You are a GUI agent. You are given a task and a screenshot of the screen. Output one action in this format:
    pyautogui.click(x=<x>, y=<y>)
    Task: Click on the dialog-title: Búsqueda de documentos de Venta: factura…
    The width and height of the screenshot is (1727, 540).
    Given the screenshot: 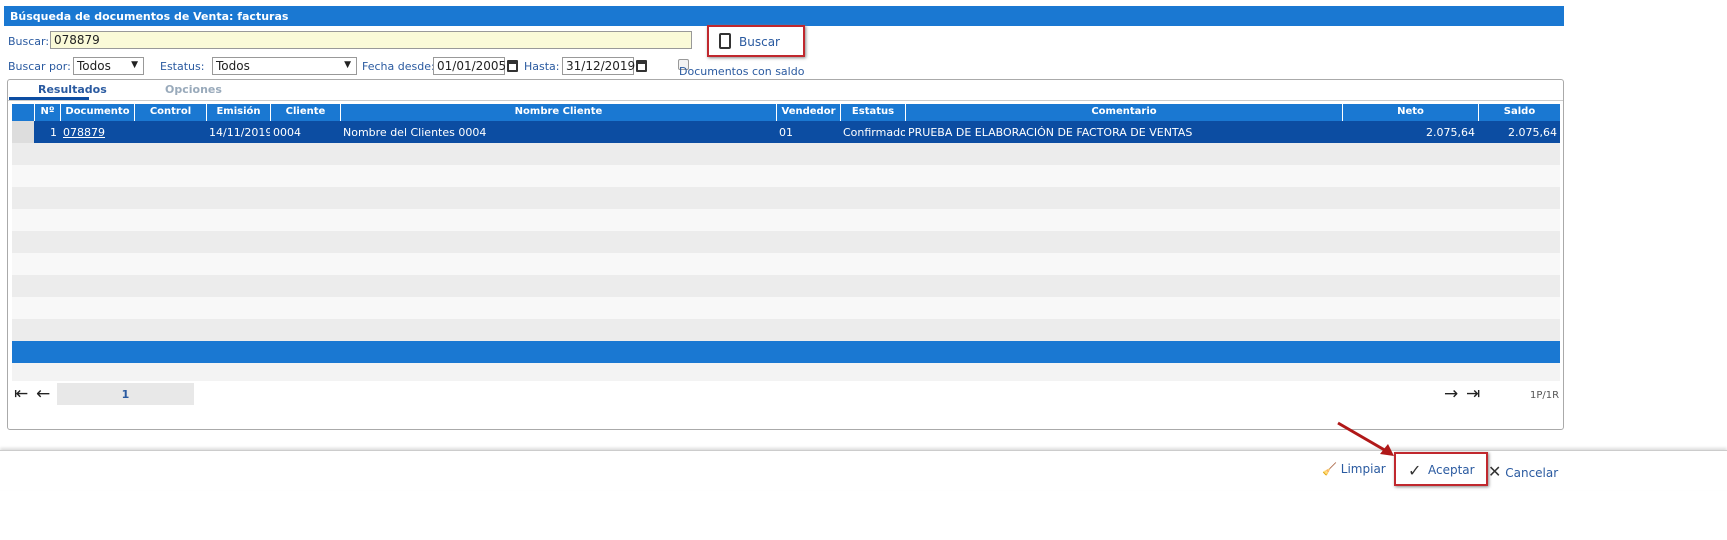 What is the action you would take?
    pyautogui.click(x=784, y=16)
    